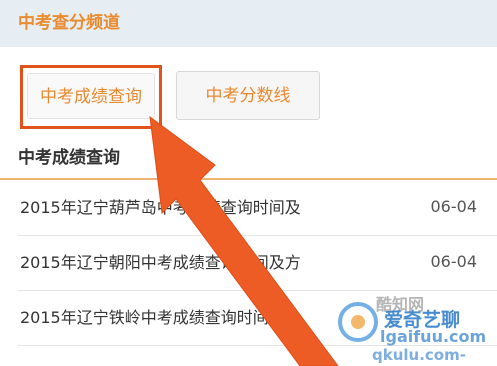  I want to click on news-item-title: 2015年辽宁铁岭中考成绩查询时间及, so click(152, 318).